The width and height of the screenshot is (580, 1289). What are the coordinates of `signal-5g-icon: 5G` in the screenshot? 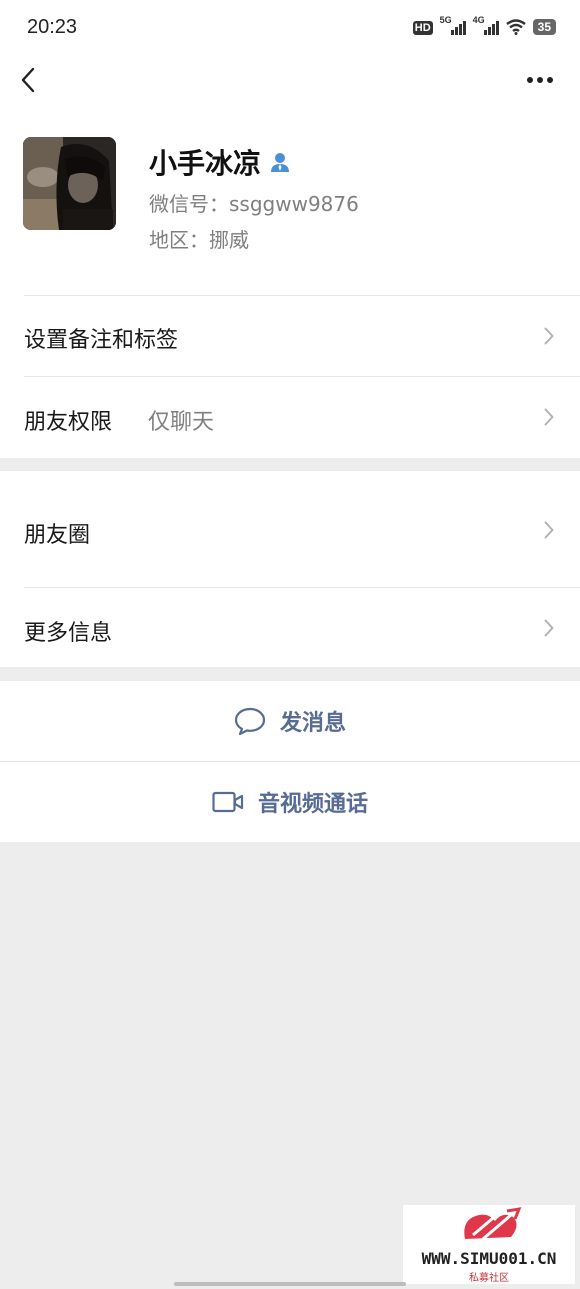 It's located at (453, 25).